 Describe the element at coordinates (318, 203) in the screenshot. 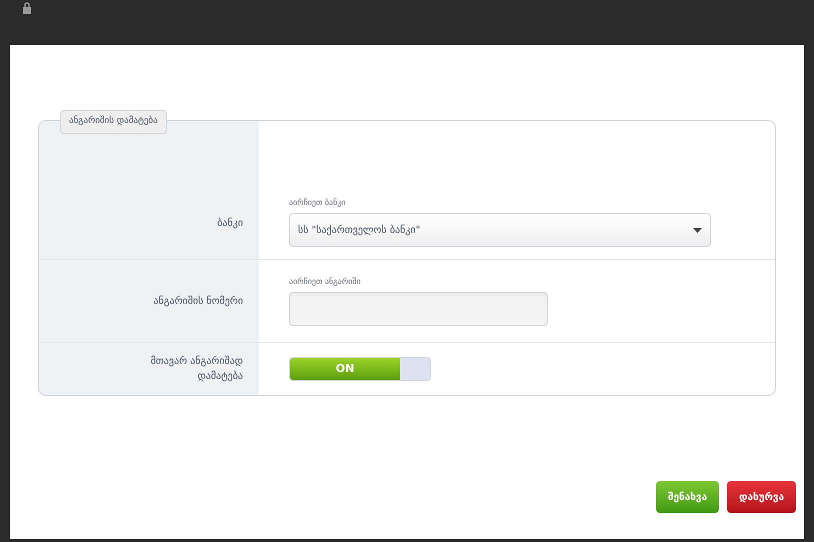

I see `field-hint: აირჩიეთ ბანკი` at that location.